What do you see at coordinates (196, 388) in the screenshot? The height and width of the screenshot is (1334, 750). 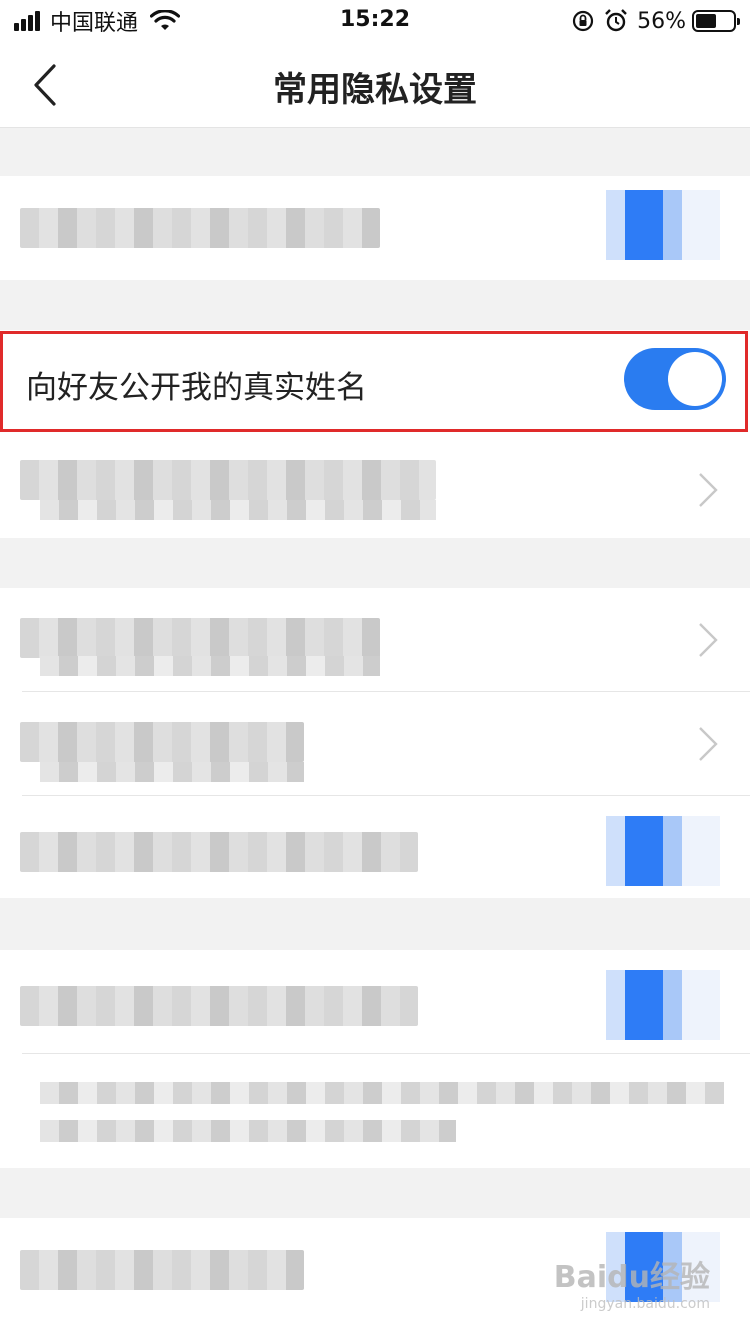 I see `real-name-label: 向好友公开我的真实姓名` at bounding box center [196, 388].